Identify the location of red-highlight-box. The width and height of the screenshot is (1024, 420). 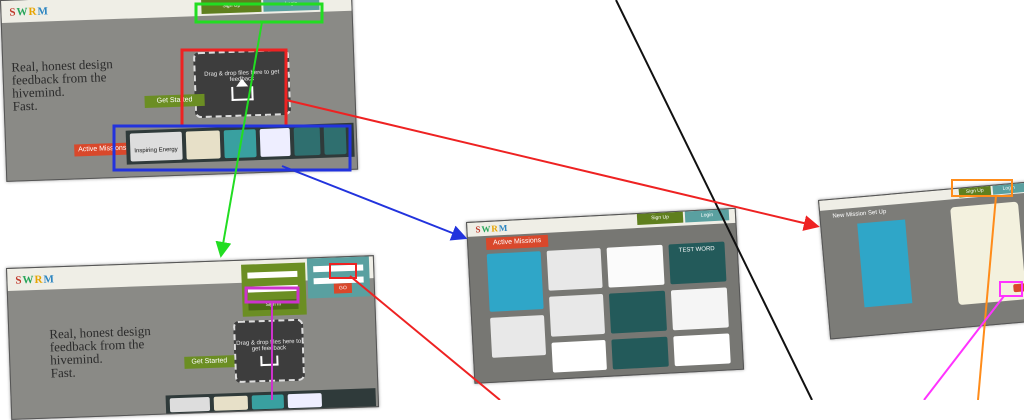
(234, 88).